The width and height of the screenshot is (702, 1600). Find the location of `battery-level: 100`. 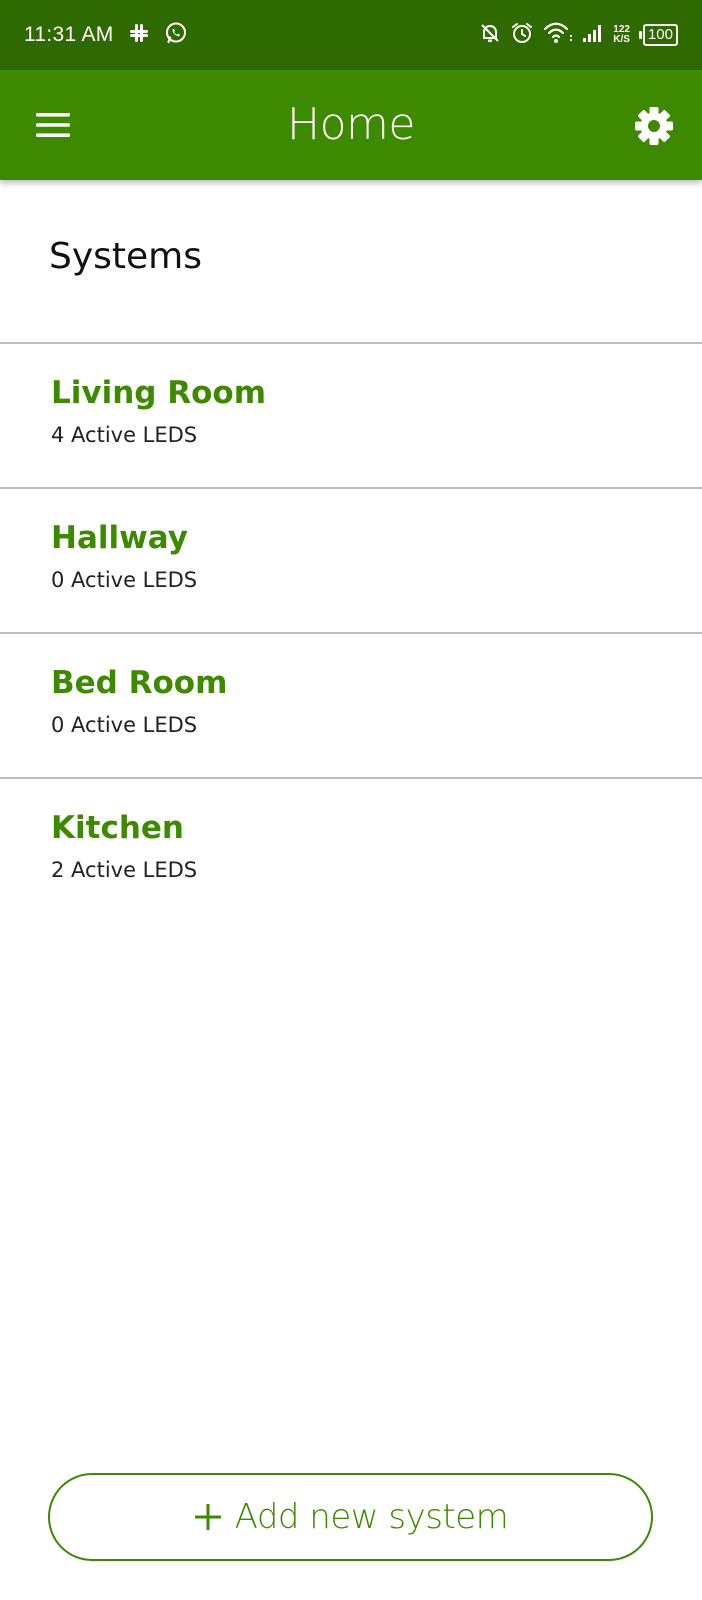

battery-level: 100 is located at coordinates (660, 35).